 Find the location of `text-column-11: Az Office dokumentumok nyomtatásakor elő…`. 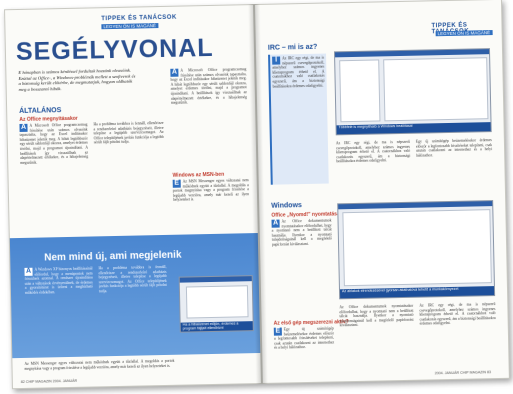

text-column-11: Az Office dokumentumok nyomtatásakor elő… is located at coordinates (376, 337).